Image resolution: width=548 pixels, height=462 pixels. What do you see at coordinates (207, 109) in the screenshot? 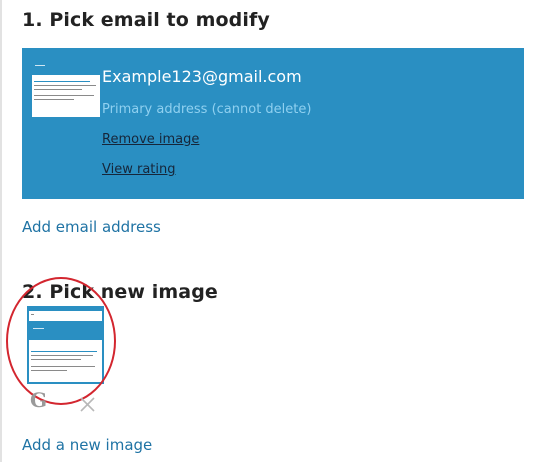
I see `primary-address-note: Primary address (cannot delete)` at bounding box center [207, 109].